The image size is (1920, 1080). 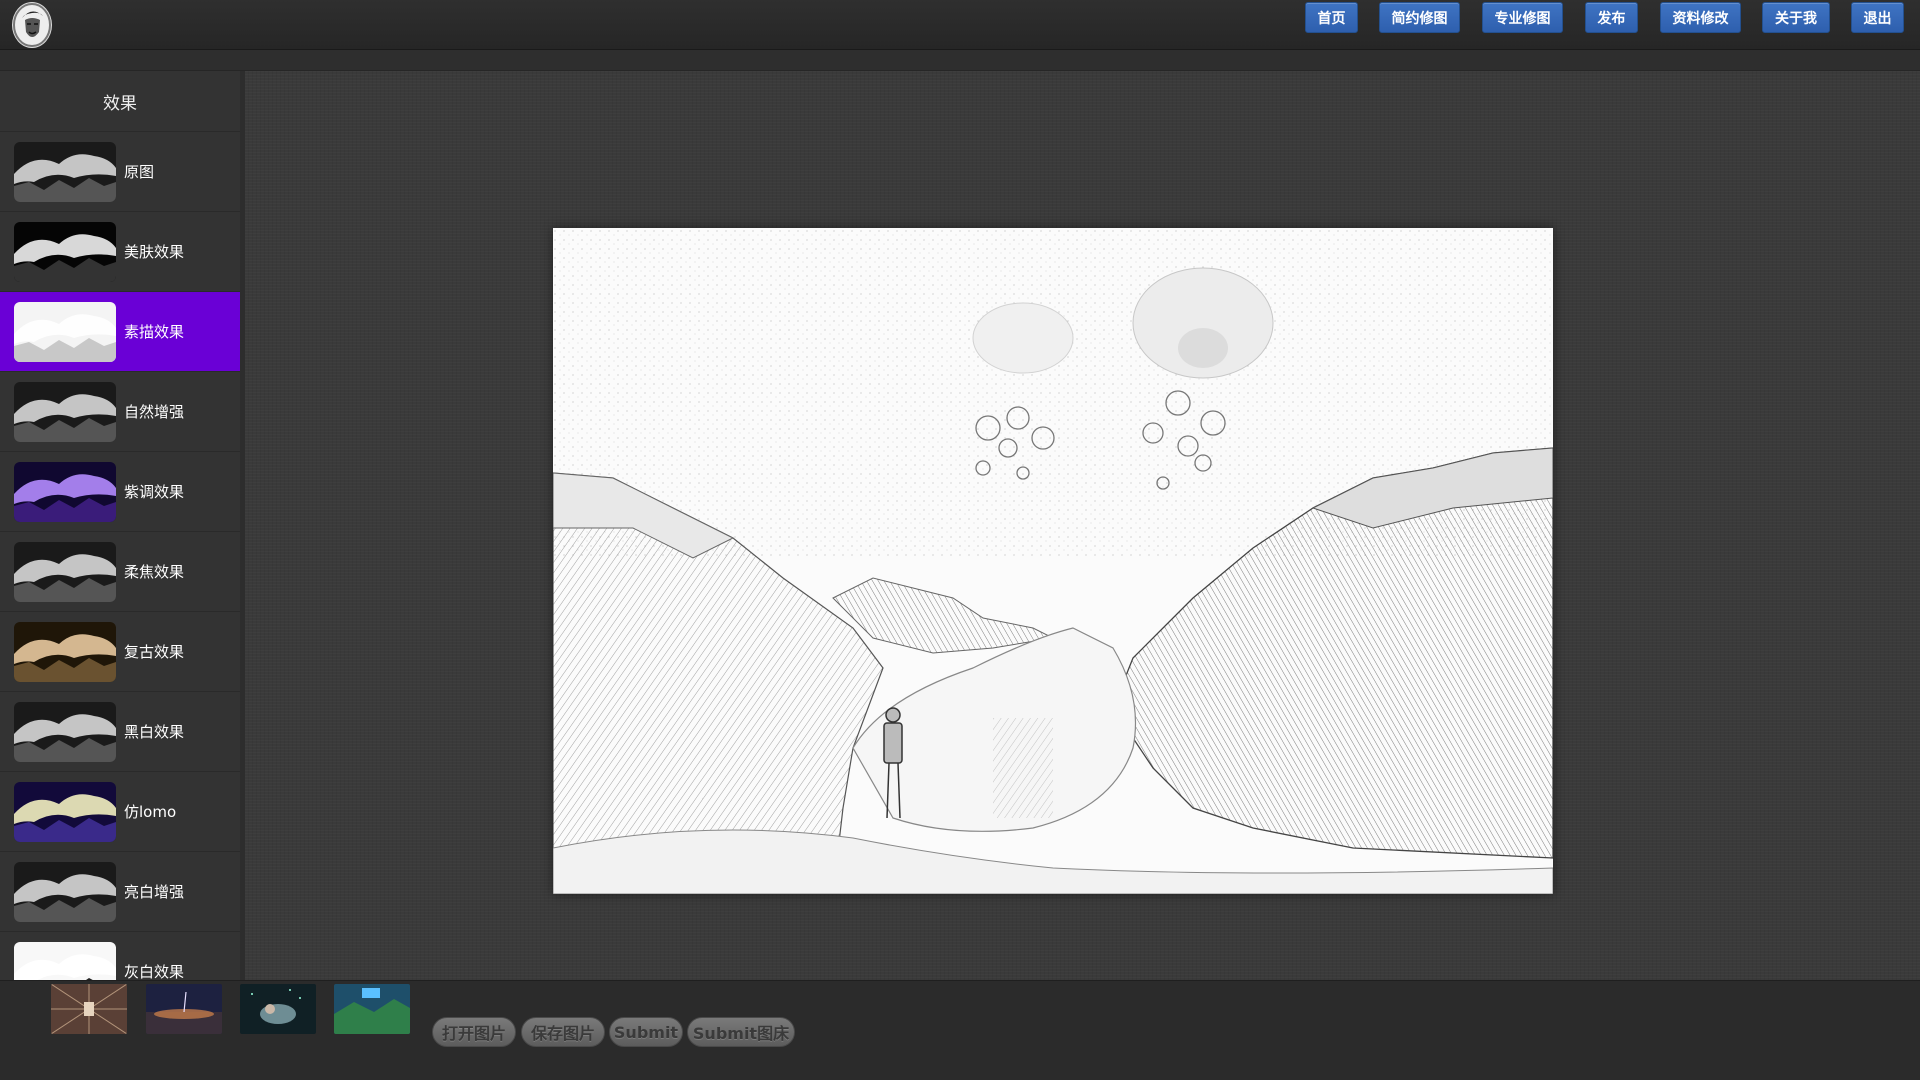 What do you see at coordinates (150, 812) in the screenshot?
I see `effect-label: 仿lomo` at bounding box center [150, 812].